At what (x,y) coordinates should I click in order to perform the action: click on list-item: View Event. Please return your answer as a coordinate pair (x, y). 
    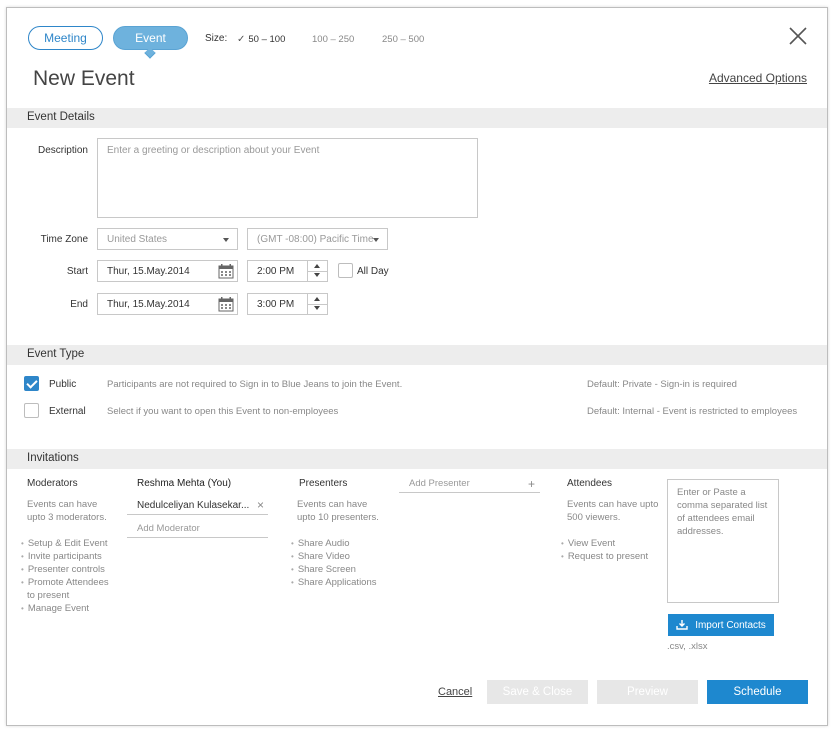
    Looking at the image, I should click on (604, 543).